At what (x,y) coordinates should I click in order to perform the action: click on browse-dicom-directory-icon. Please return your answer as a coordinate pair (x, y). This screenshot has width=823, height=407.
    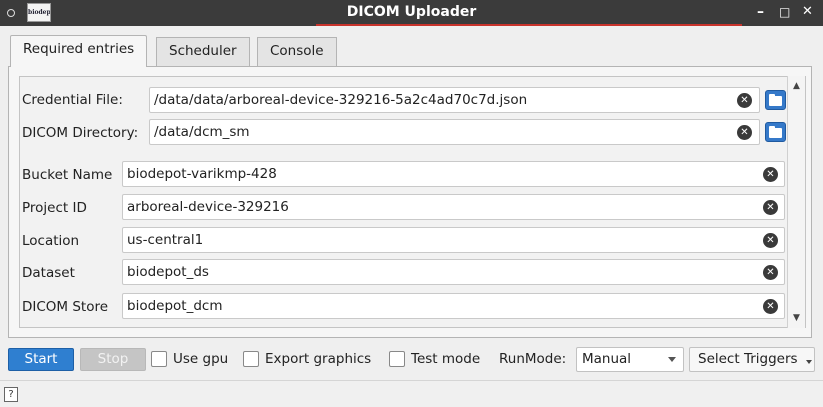
    Looking at the image, I should click on (775, 132).